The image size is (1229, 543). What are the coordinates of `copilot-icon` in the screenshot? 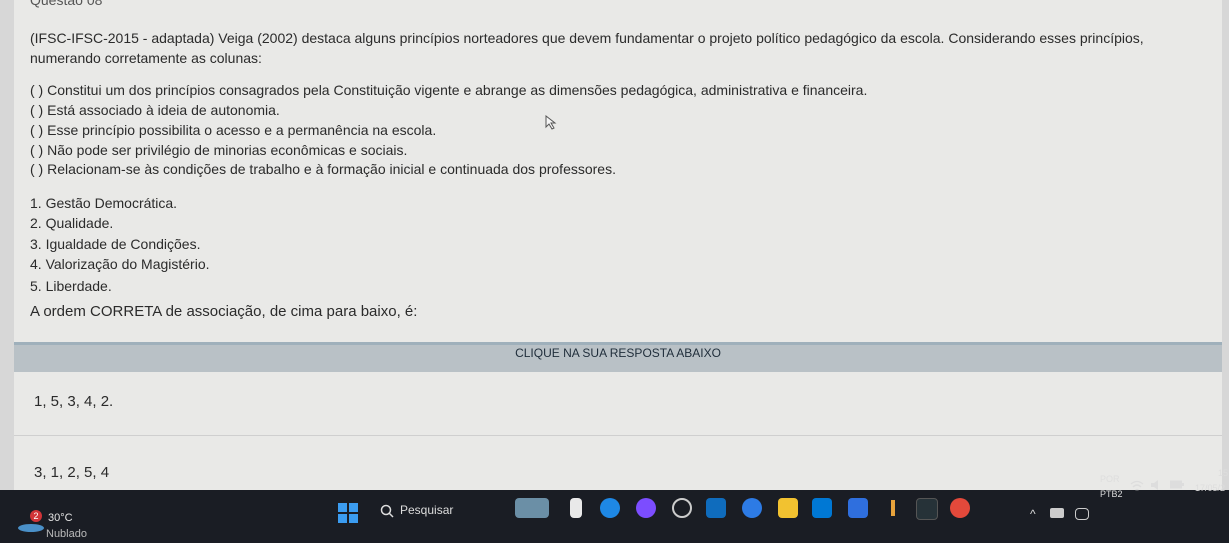 It's located at (646, 508).